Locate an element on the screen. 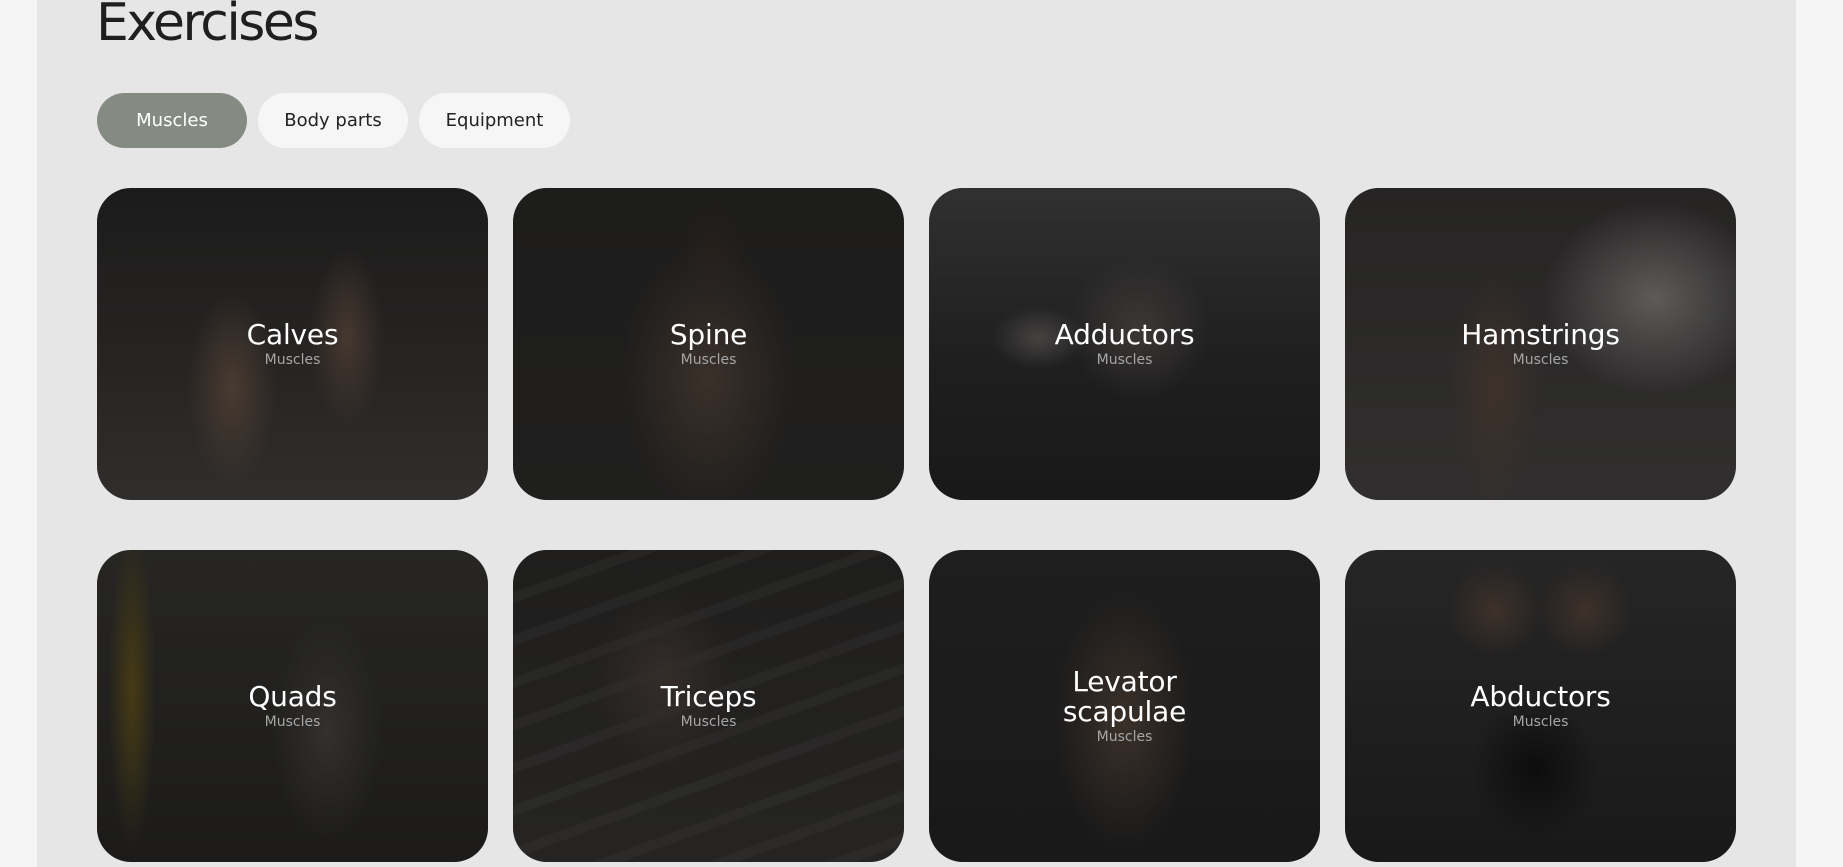  card-title: Spine is located at coordinates (708, 334).